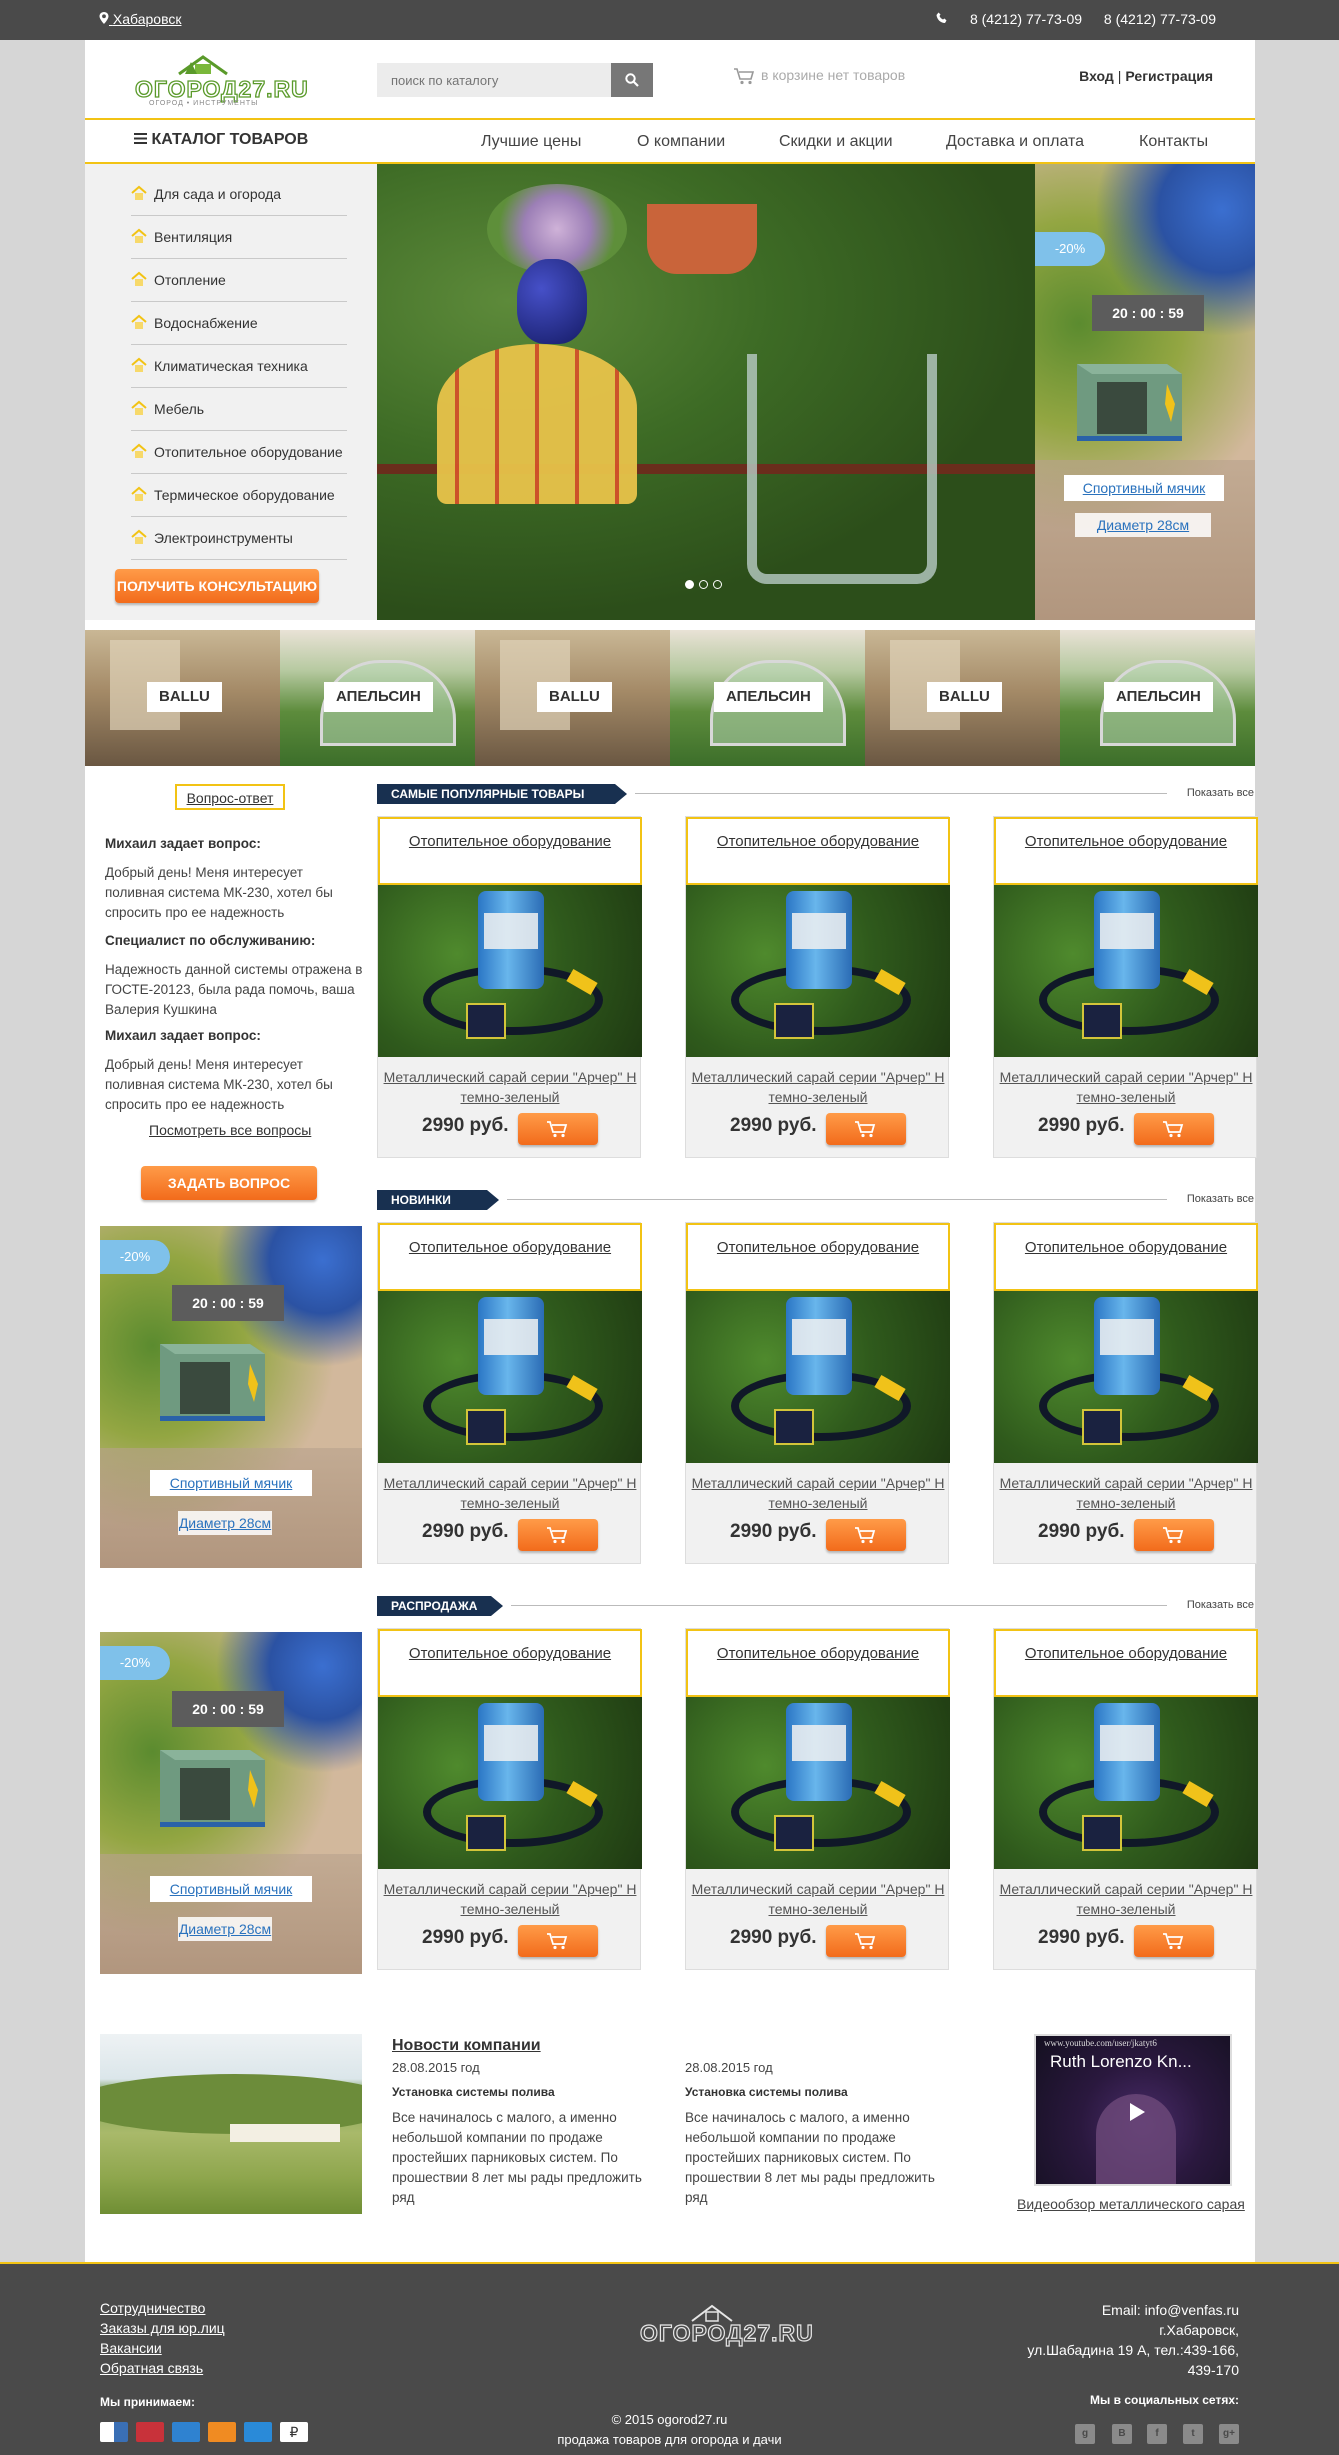  Describe the element at coordinates (152, 2308) in the screenshot. I see `footer-link-cooperation: Сотрудничество` at that location.